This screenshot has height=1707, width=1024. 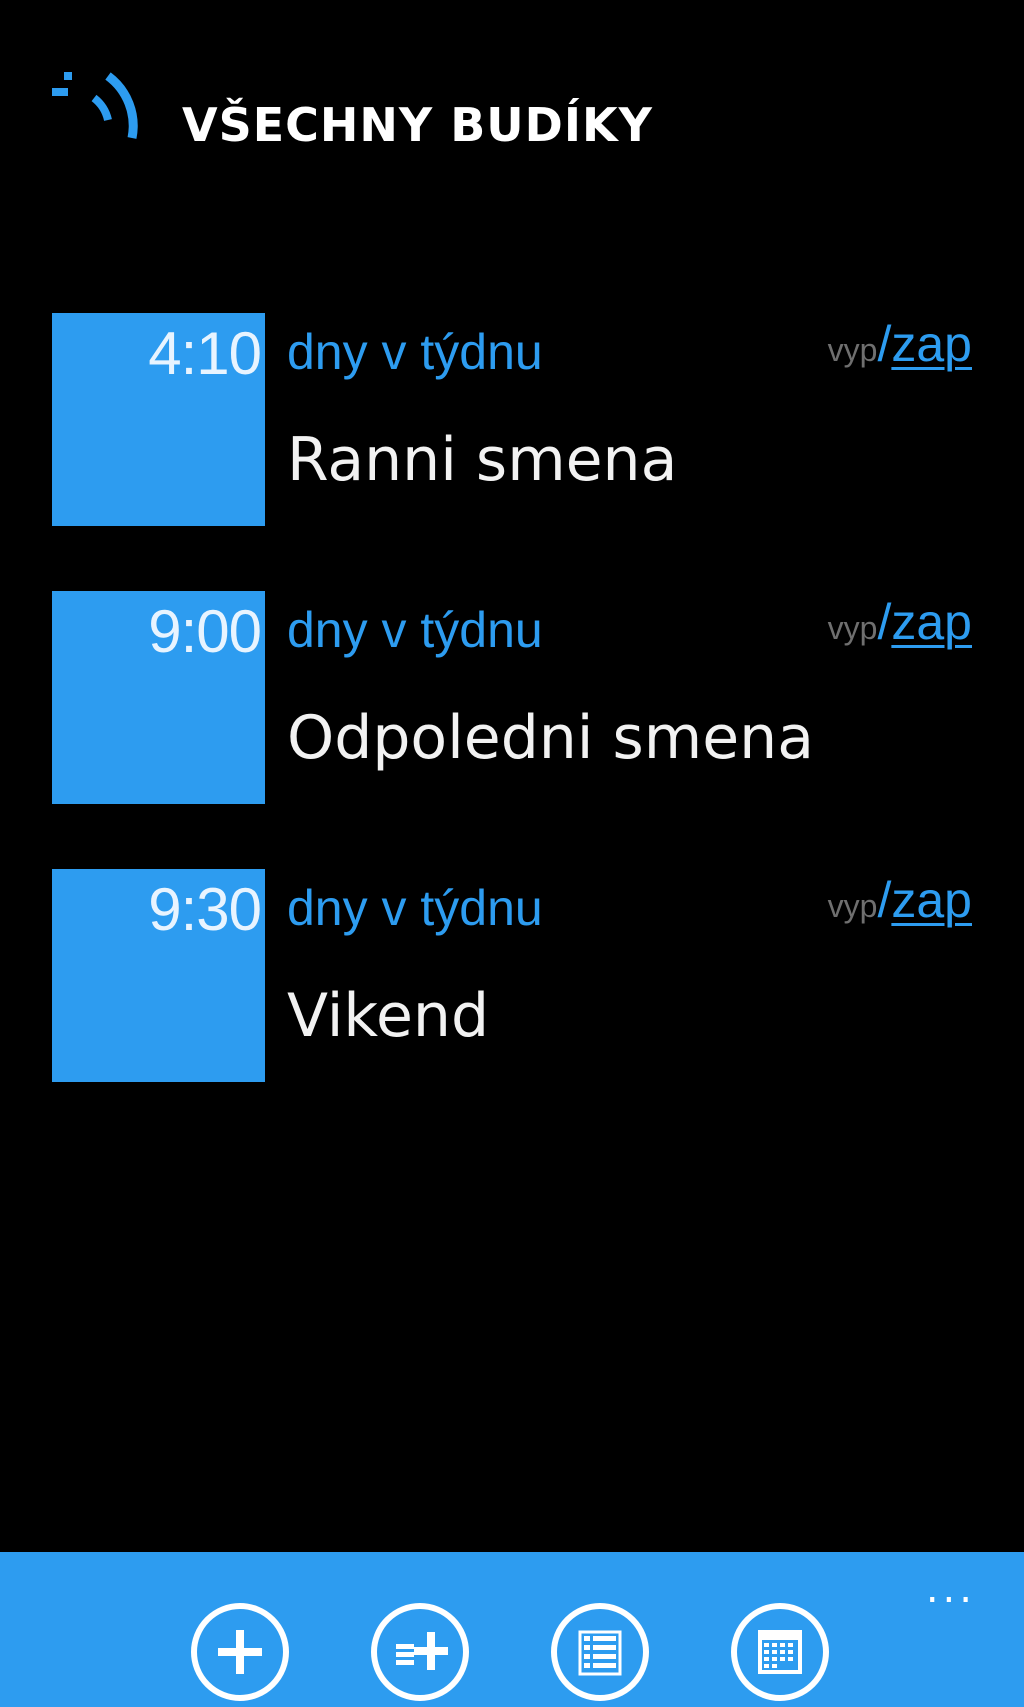 I want to click on alarm-time: 4:10, so click(x=205, y=353).